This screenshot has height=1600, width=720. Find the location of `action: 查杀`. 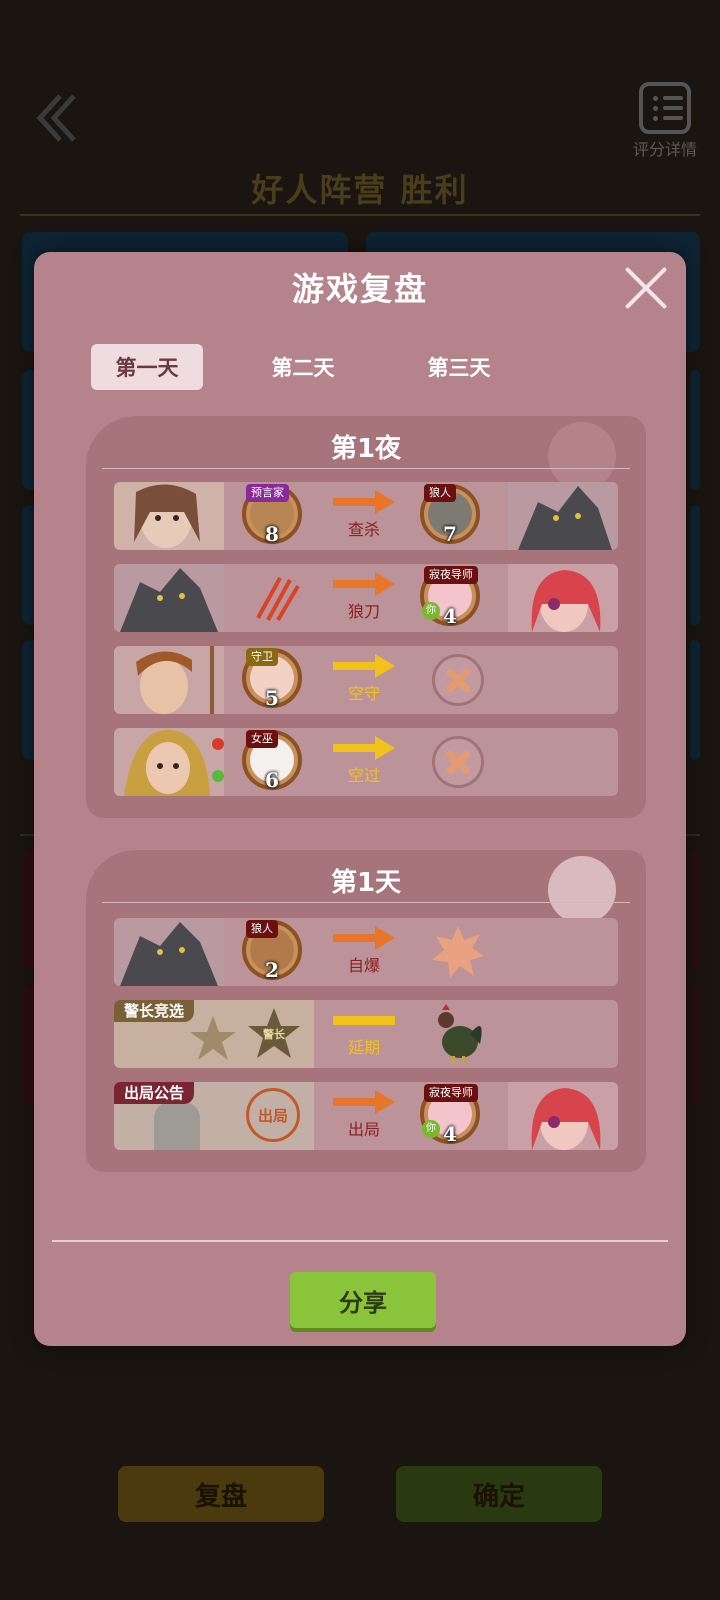

action: 查杀 is located at coordinates (364, 518).